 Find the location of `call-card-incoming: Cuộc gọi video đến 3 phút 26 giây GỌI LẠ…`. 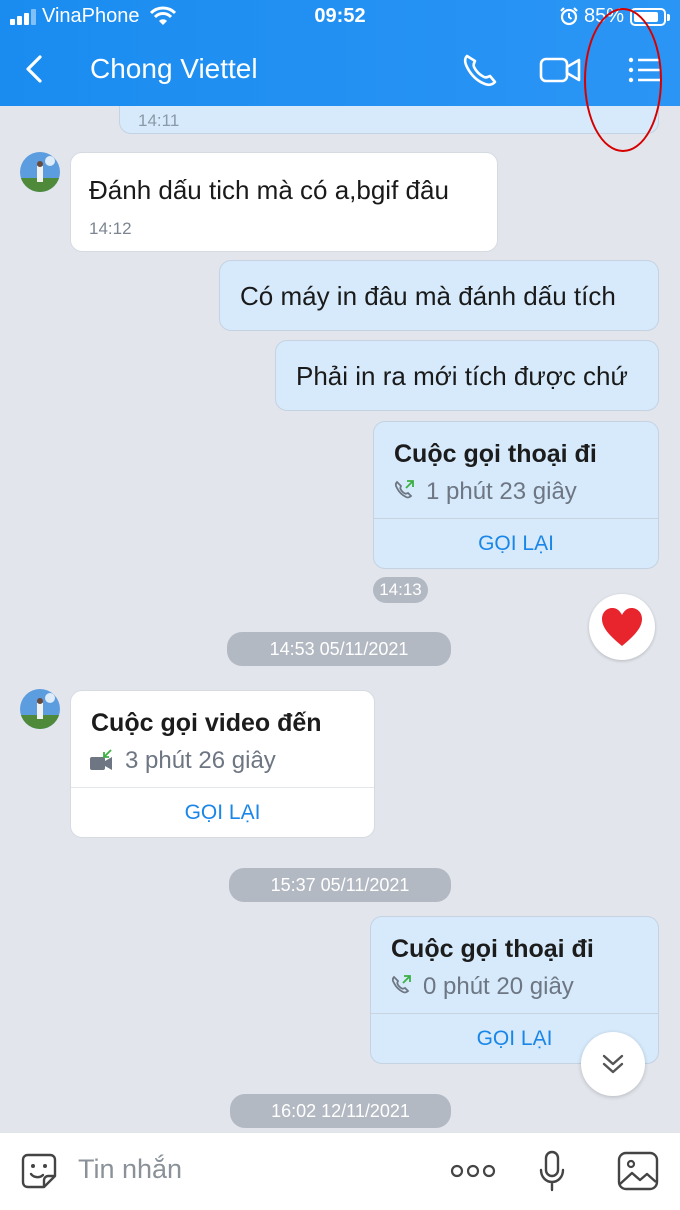

call-card-incoming: Cuộc gọi video đến 3 phút 26 giây GỌI LẠ… is located at coordinates (222, 764).